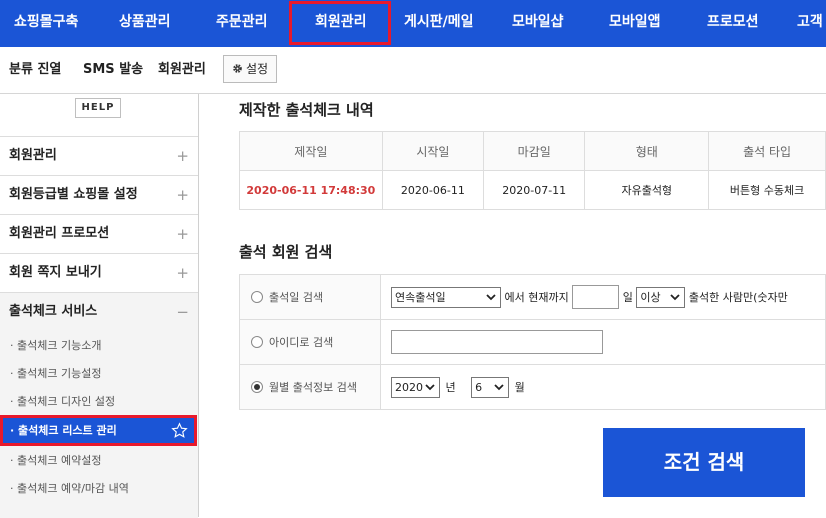 This screenshot has height=518, width=826. I want to click on star-icon, so click(179, 430).